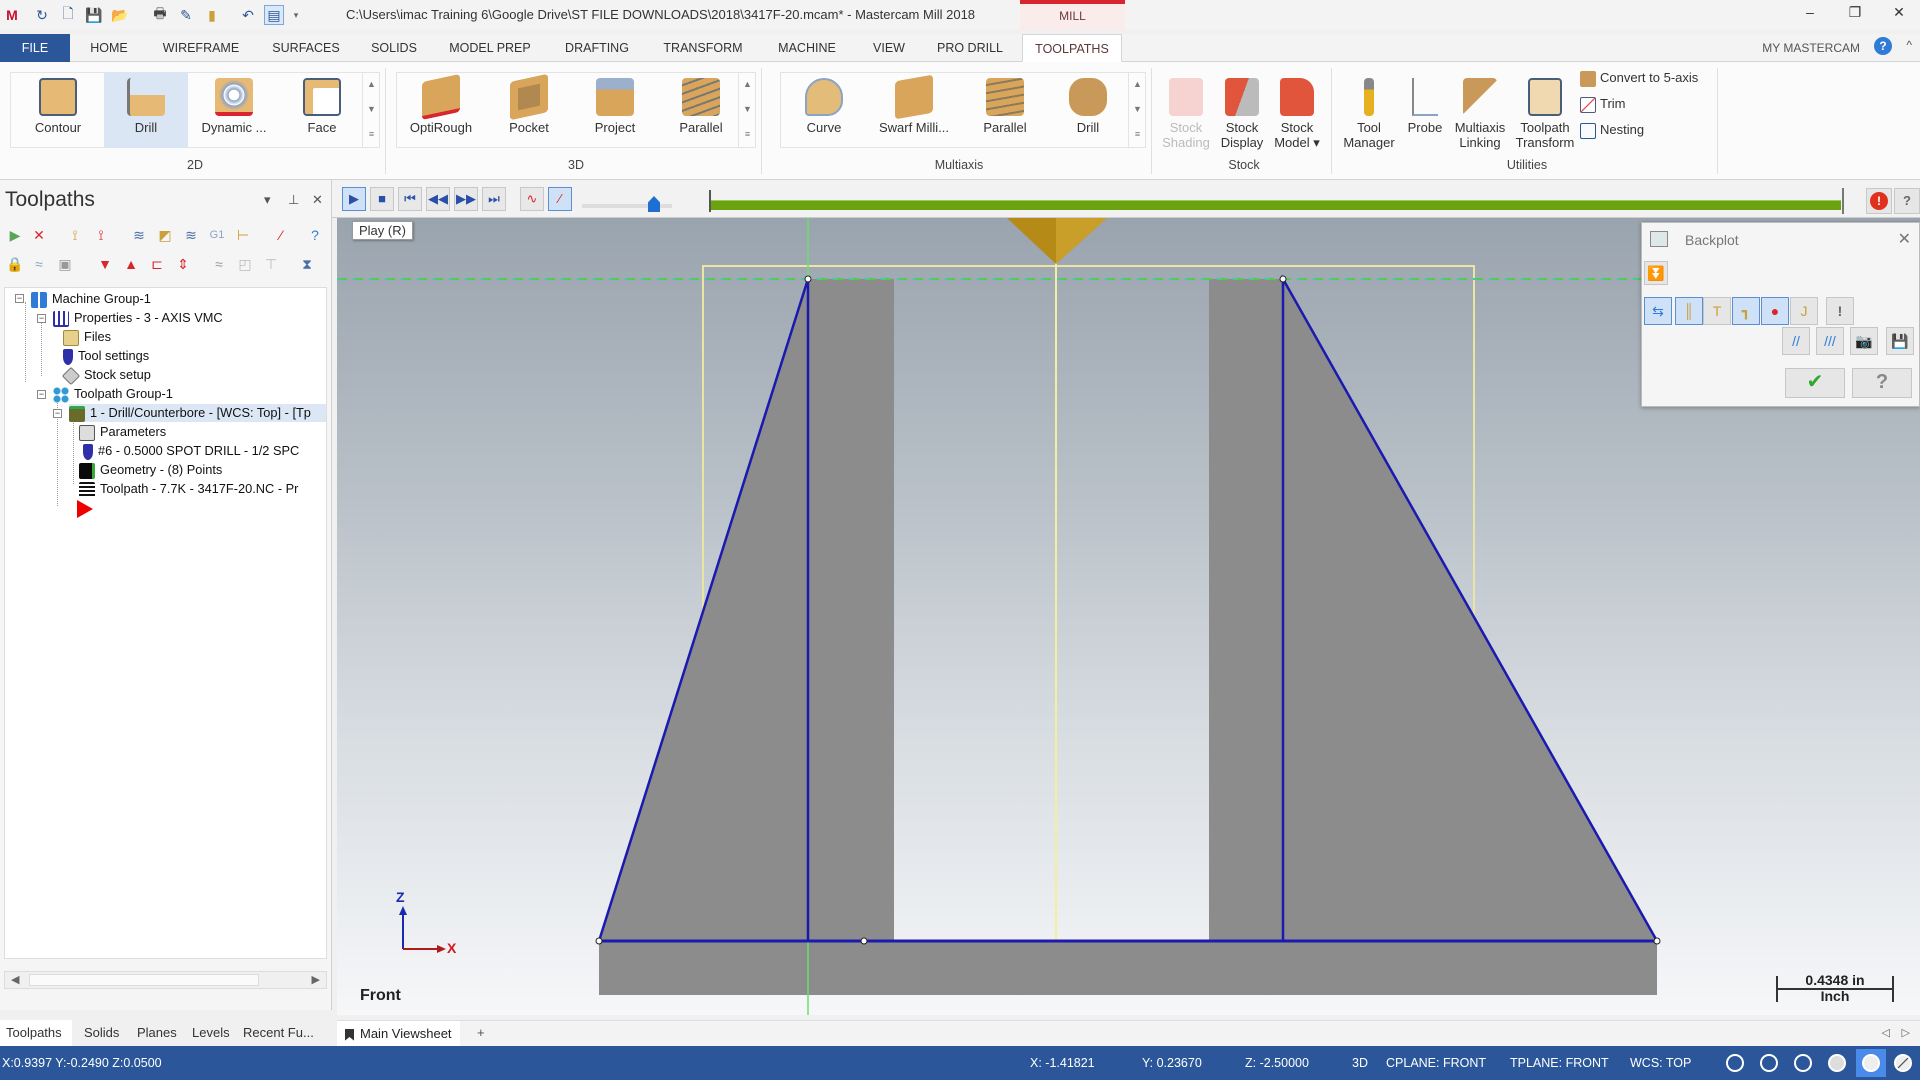  Describe the element at coordinates (1603, 104) in the screenshot. I see `trim-button: Trim` at that location.